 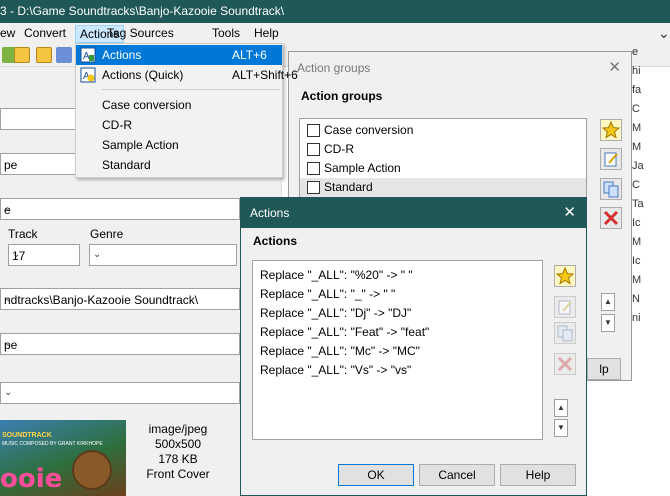 I want to click on add-folder-icon, so click(x=22, y=55).